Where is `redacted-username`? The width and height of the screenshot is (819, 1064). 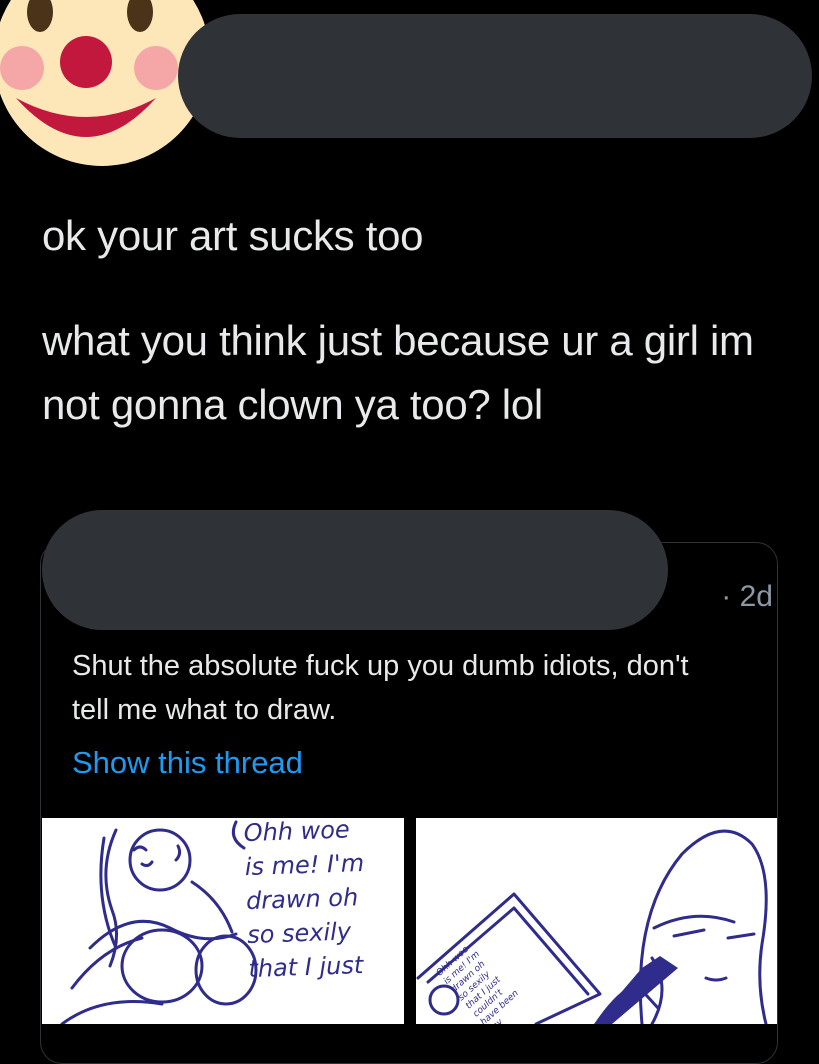 redacted-username is located at coordinates (495, 76).